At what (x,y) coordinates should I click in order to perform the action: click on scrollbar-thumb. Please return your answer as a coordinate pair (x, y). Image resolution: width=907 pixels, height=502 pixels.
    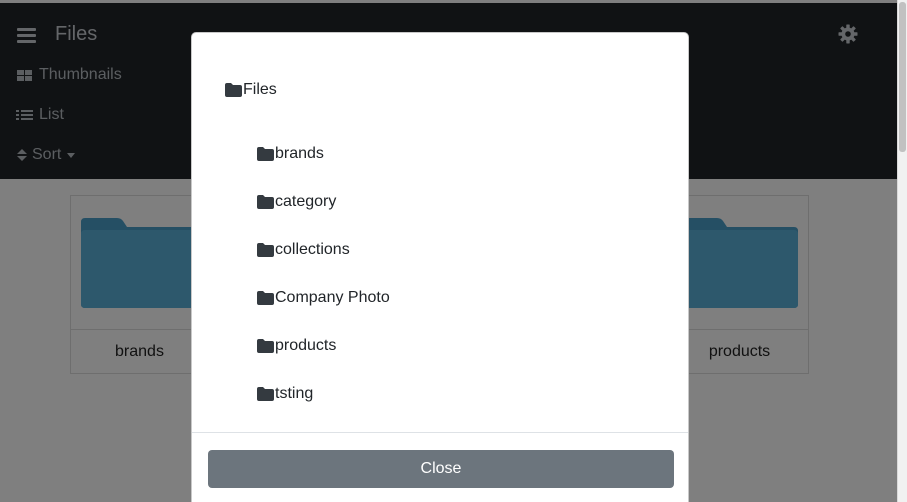
    Looking at the image, I should click on (902, 77).